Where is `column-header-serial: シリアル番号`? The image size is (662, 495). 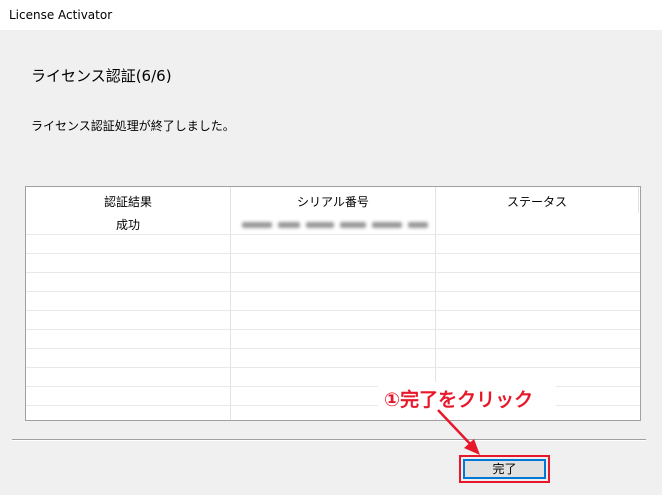 column-header-serial: シリアル番号 is located at coordinates (333, 202).